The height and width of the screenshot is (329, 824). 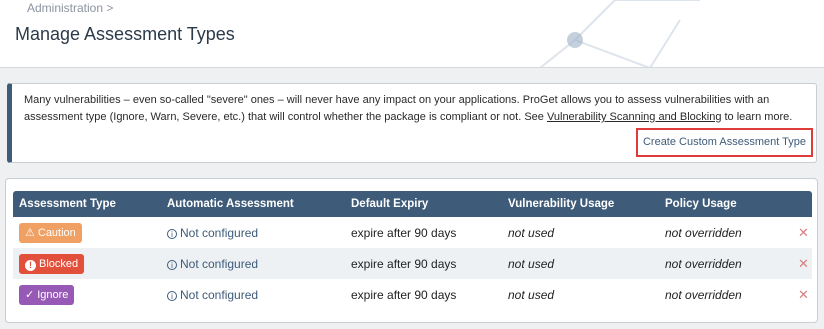 What do you see at coordinates (70, 8) in the screenshot?
I see `breadcrumb: Administration >` at bounding box center [70, 8].